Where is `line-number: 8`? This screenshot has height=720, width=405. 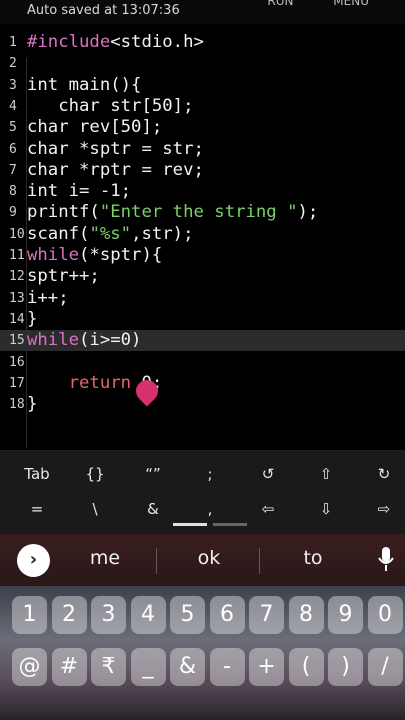
line-number: 8 is located at coordinates (13, 192).